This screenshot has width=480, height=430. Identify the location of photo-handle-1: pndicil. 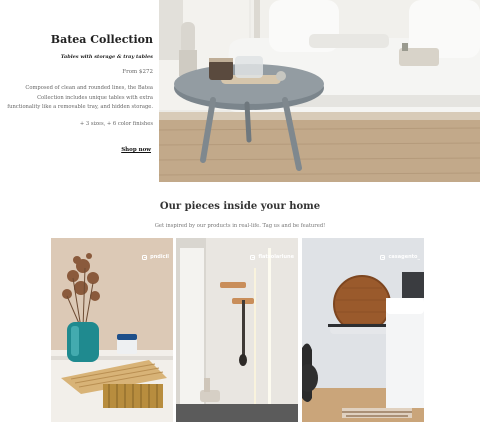
(155, 257).